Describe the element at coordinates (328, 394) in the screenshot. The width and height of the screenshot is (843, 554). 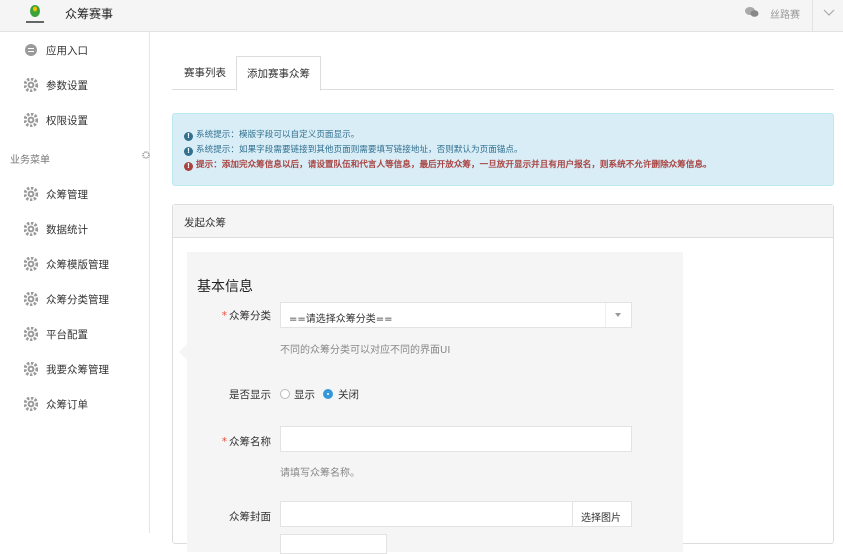
I see `display-radio-hide` at that location.